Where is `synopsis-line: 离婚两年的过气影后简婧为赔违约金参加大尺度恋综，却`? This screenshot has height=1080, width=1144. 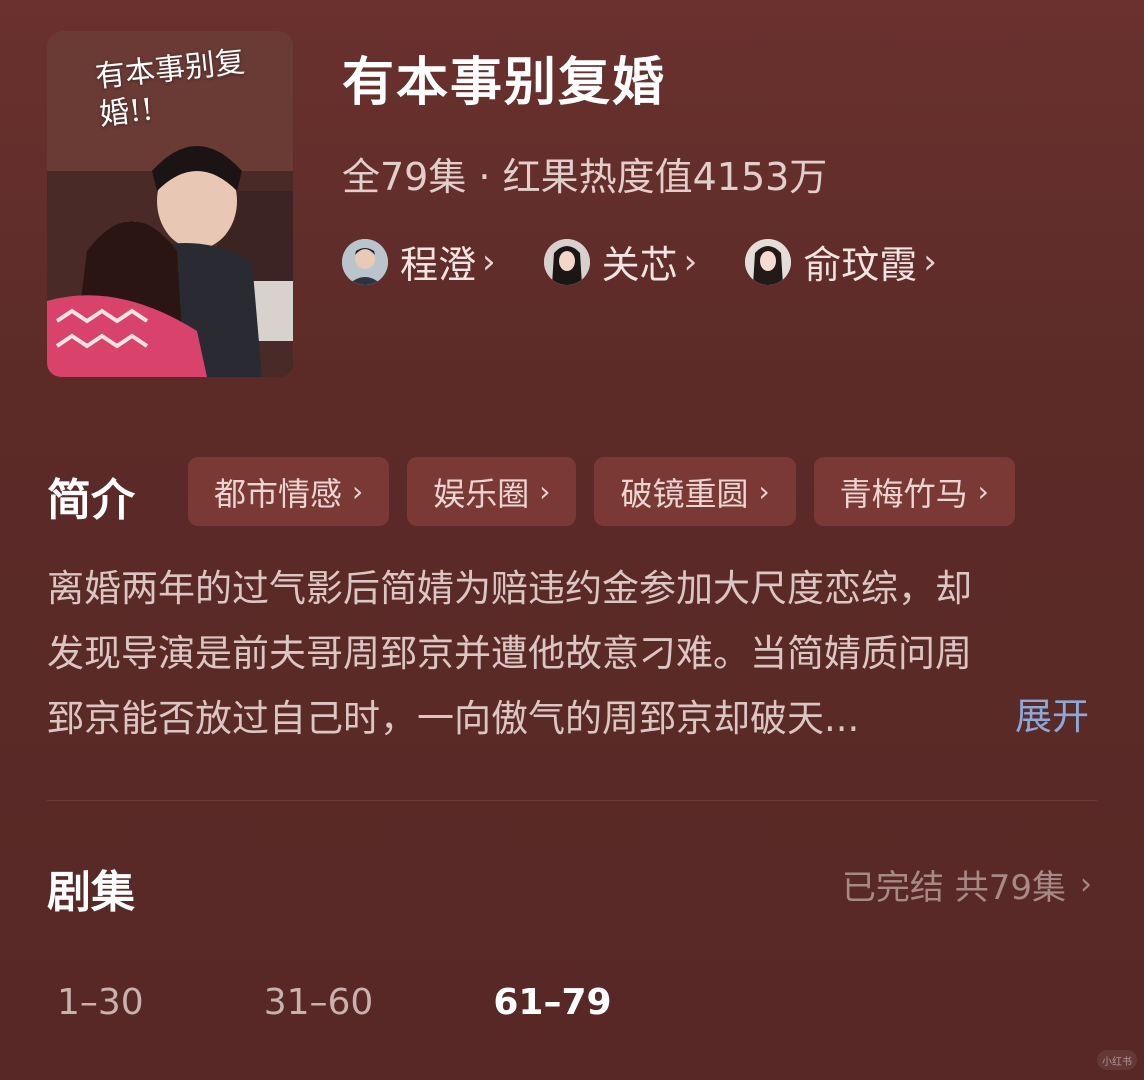
synopsis-line: 离婚两年的过气影后简婧为赔违约金参加大尺度恋综，却 is located at coordinates (509, 588).